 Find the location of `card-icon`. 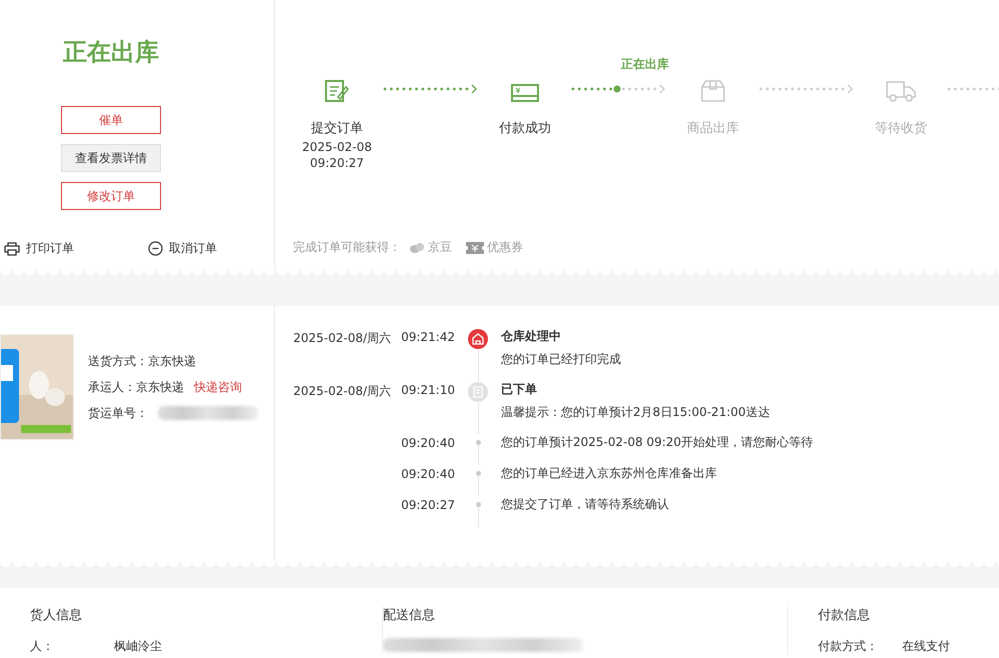

card-icon is located at coordinates (525, 93).